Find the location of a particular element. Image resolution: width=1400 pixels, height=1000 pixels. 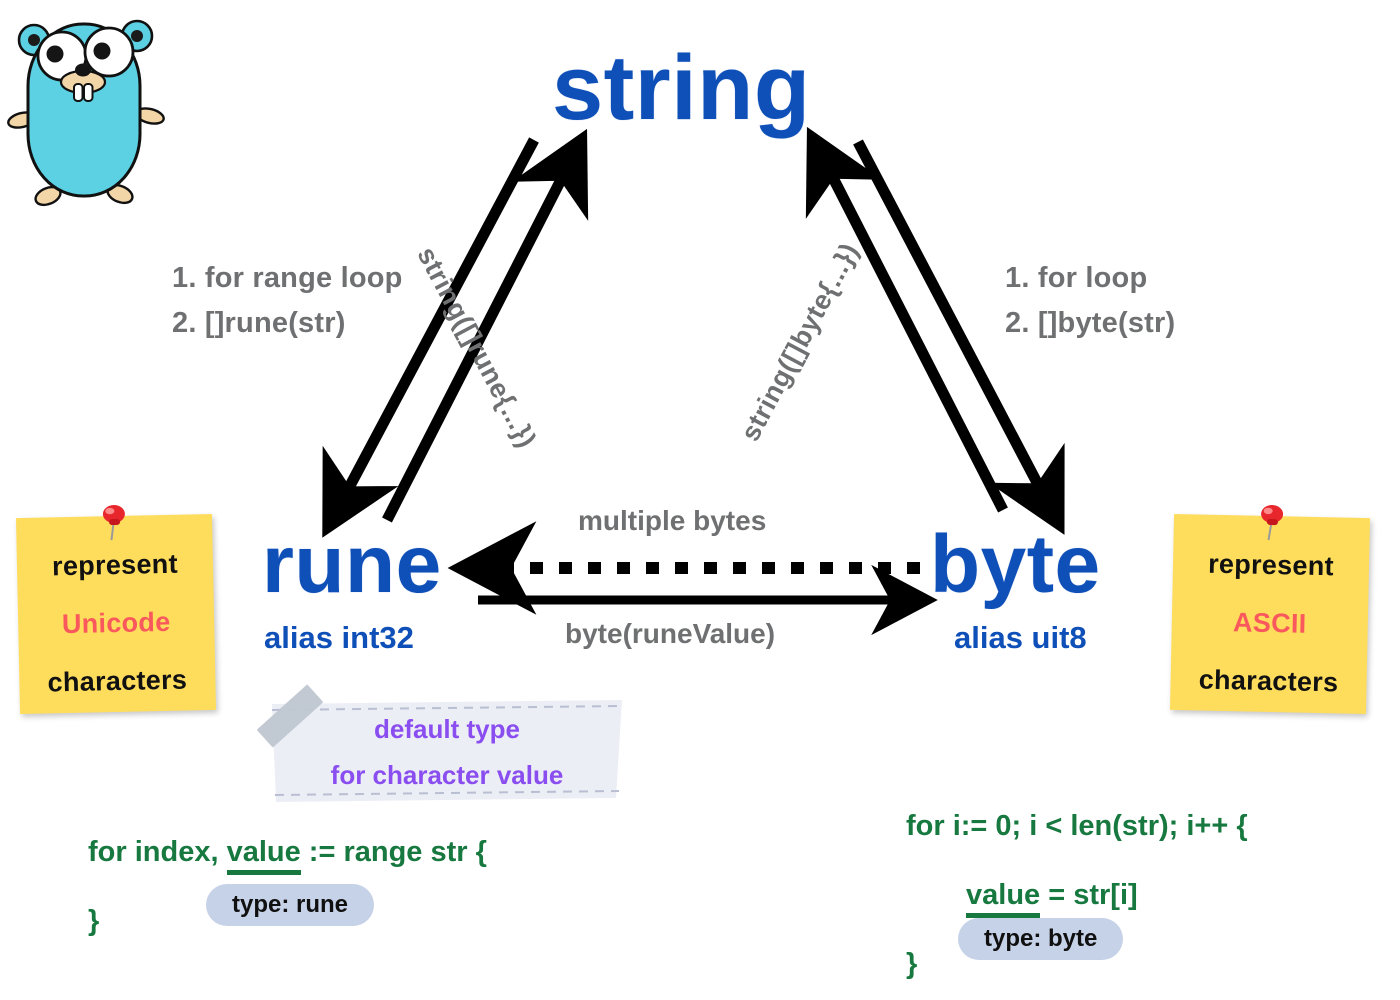

code-right-post: = str[i] is located at coordinates (1089, 895).